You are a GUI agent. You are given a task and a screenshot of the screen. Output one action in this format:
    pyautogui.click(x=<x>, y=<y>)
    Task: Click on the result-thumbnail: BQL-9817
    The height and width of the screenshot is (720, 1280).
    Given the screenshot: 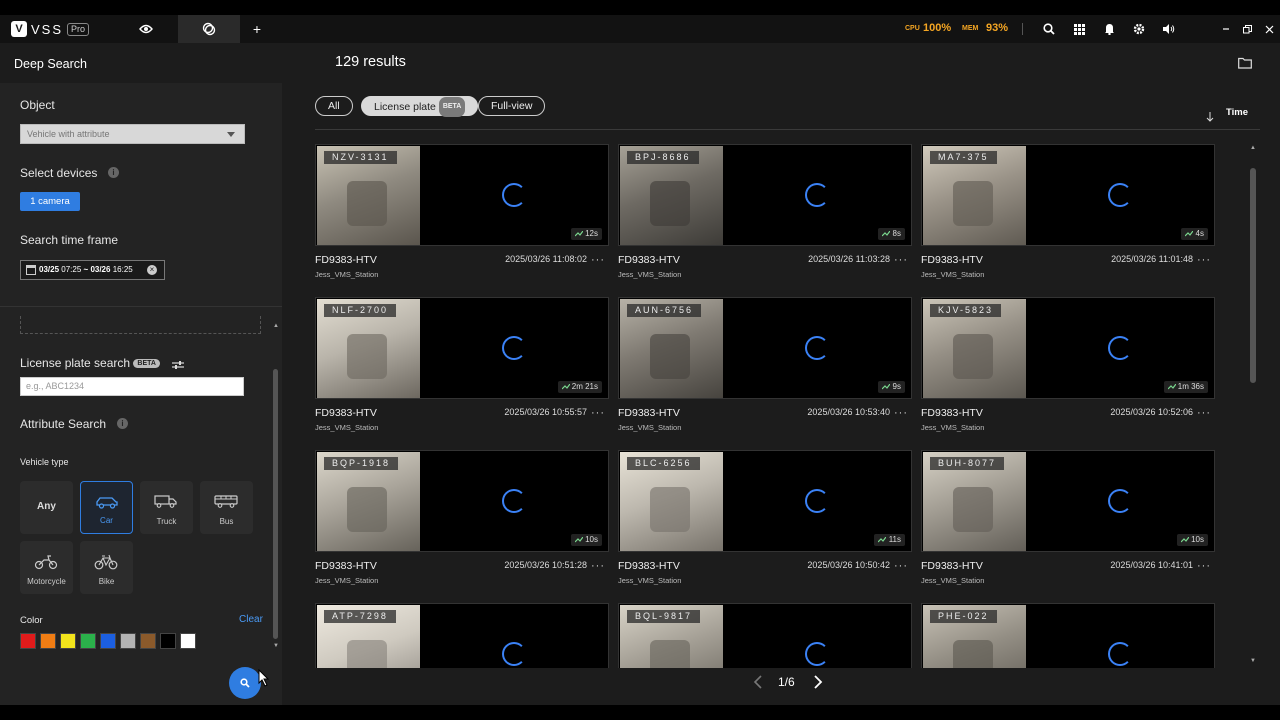 What is the action you would take?
    pyautogui.click(x=765, y=635)
    